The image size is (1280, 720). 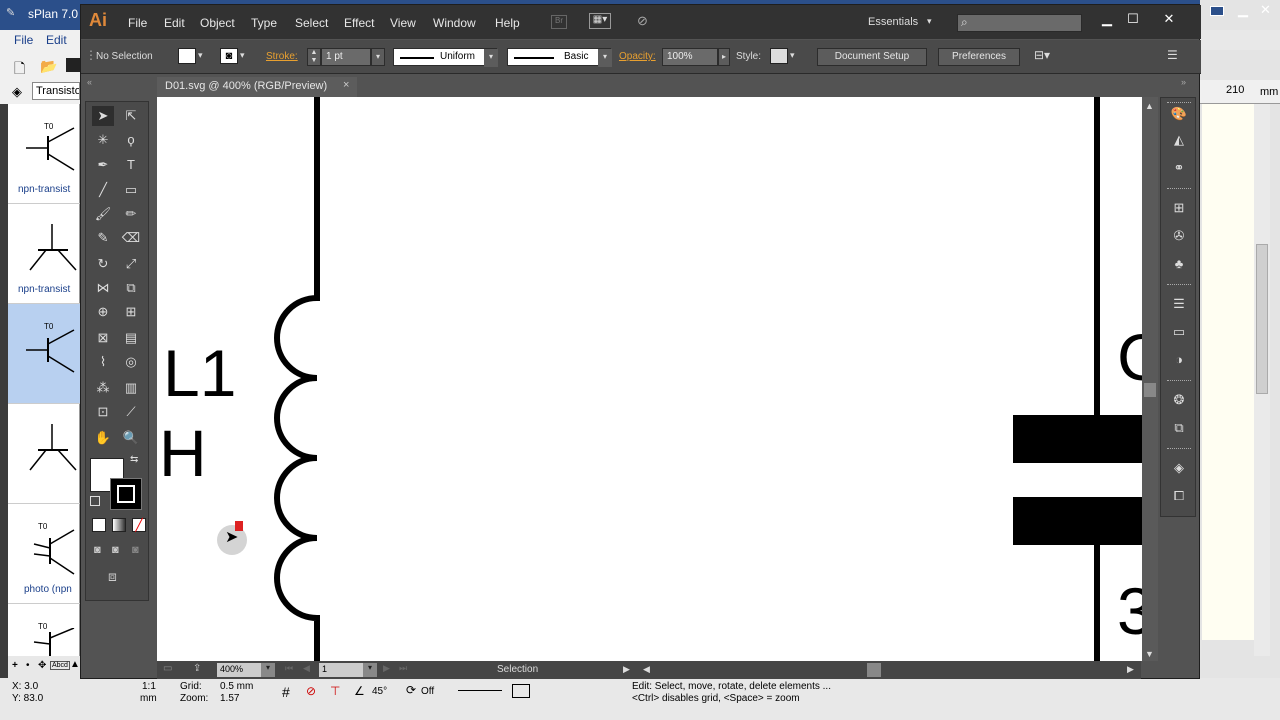 I want to click on magic-wand-tool-icon: ✳, so click(x=103, y=140).